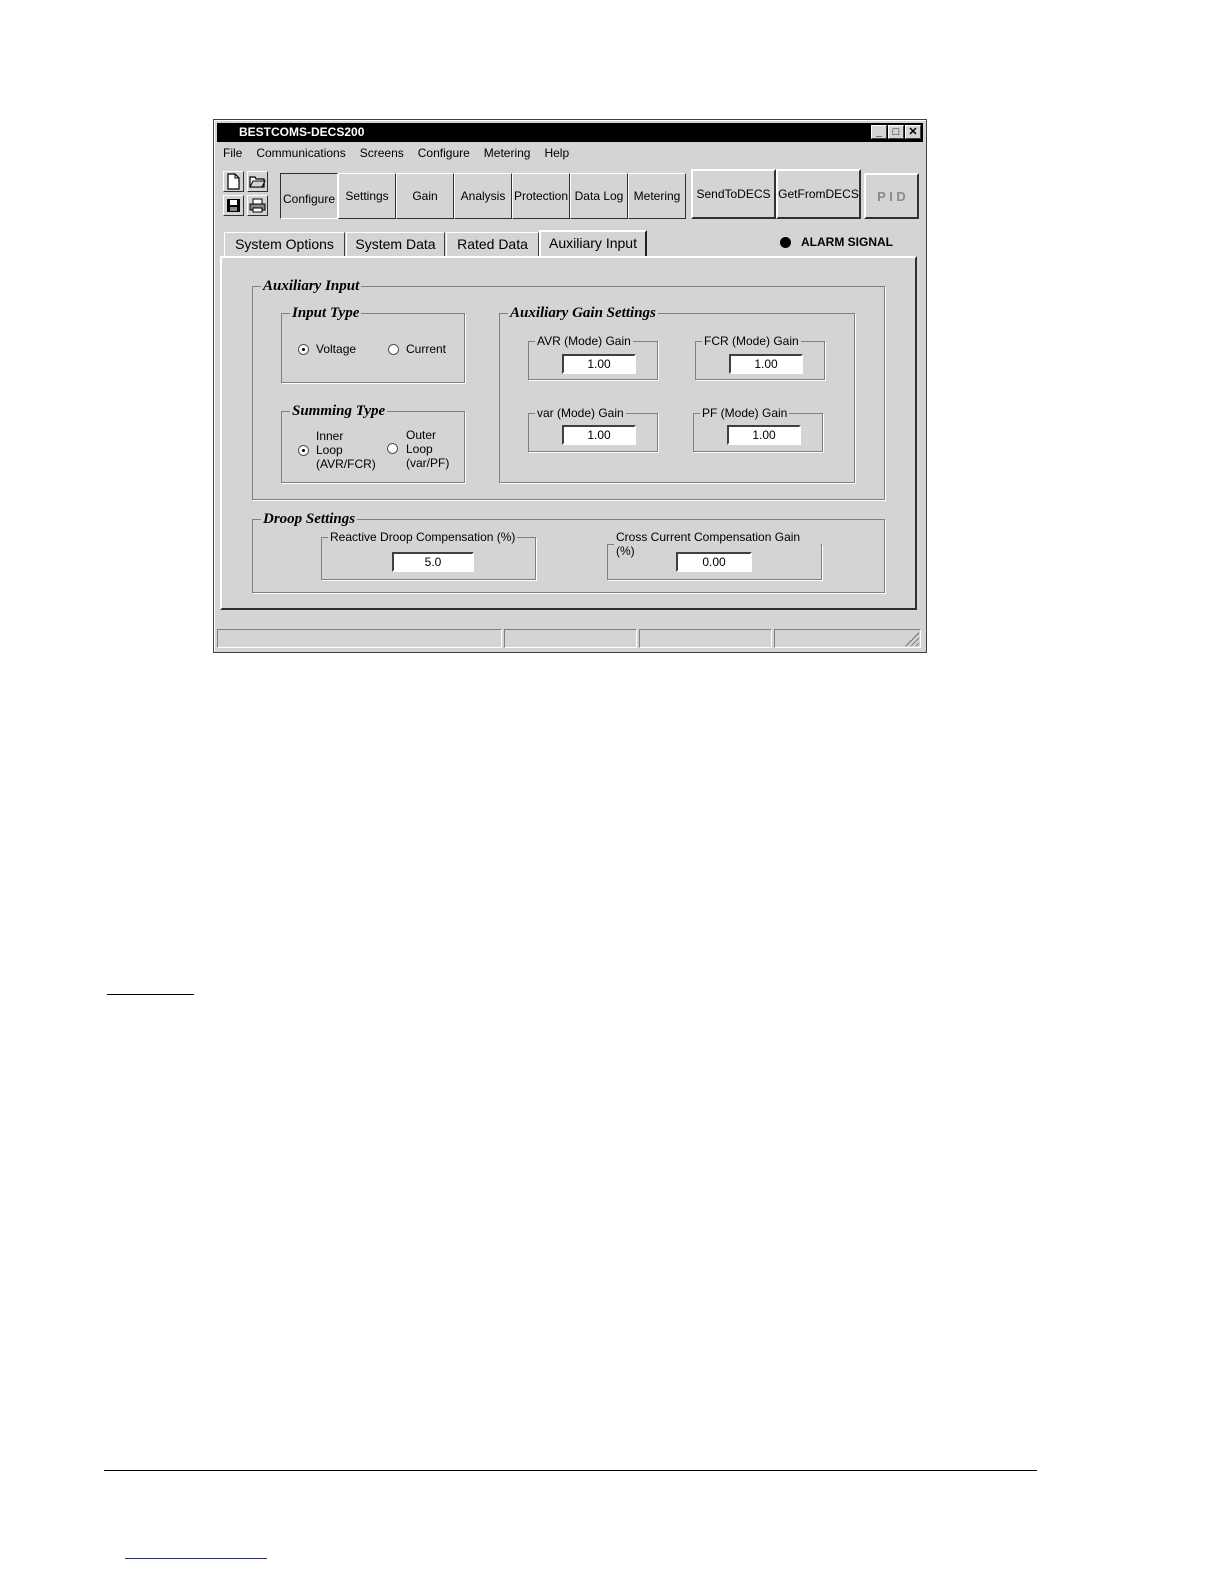 The width and height of the screenshot is (1224, 1584). I want to click on window-controls: _ □ ✕, so click(895, 132).